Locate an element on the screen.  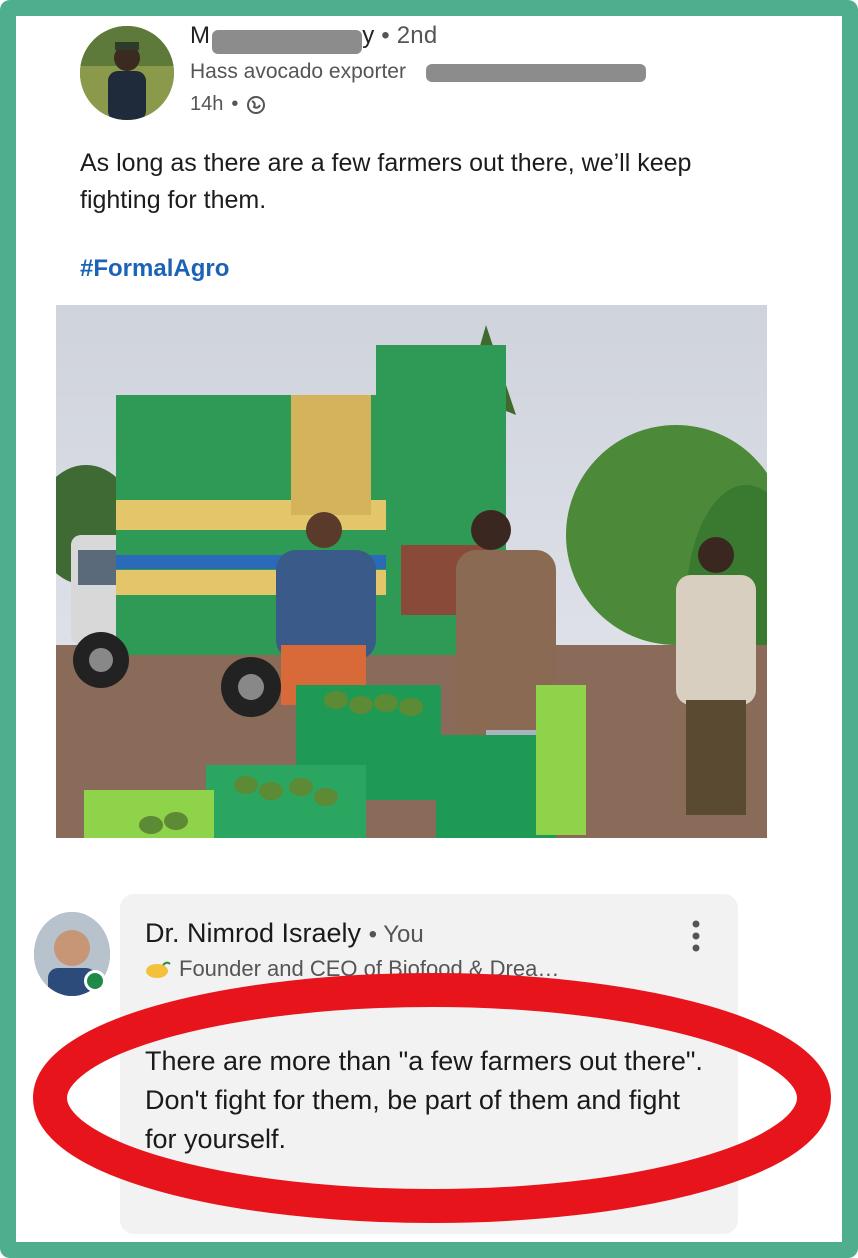
author-headline: Hass avocado exporter is located at coordinates (298, 71).